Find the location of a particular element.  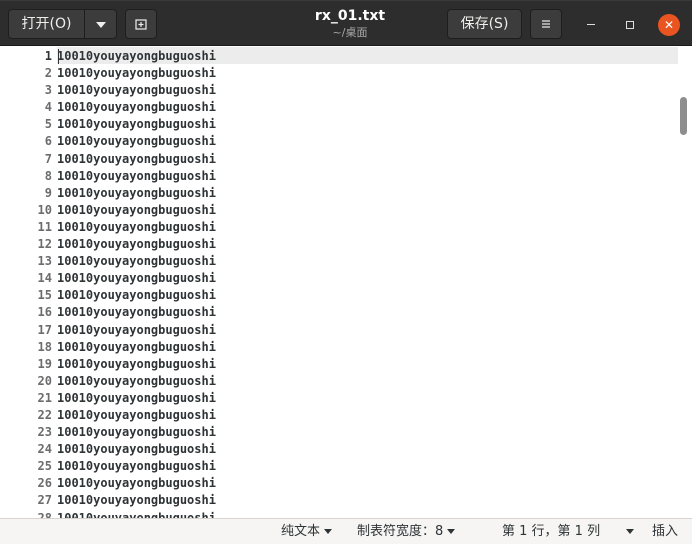

maximize-icon is located at coordinates (630, 24).